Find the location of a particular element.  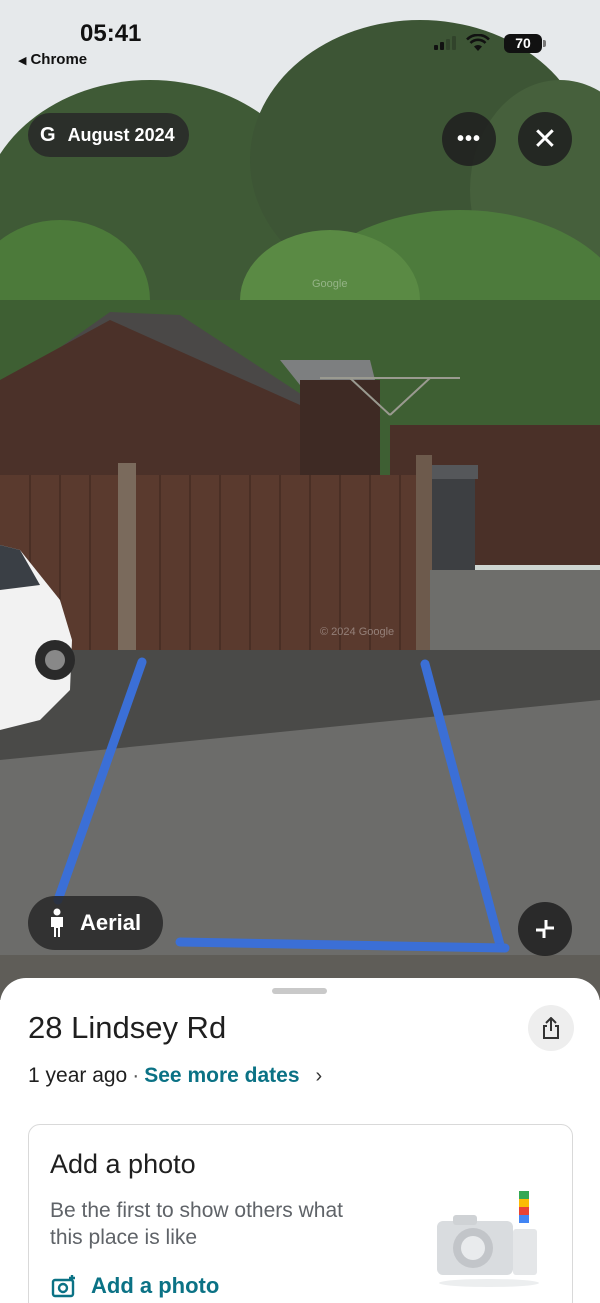

status-icons is located at coordinates (462, 43).